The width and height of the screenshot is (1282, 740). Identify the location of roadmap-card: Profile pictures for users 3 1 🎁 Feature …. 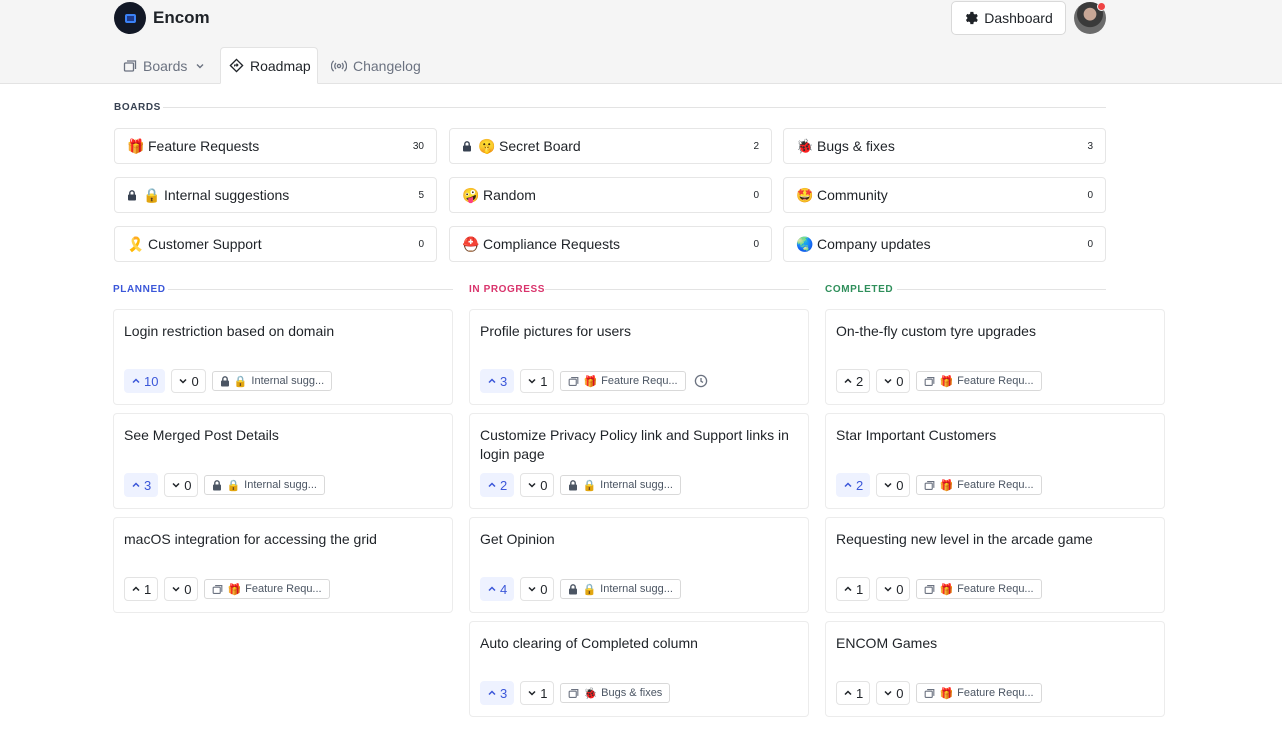
(639, 357).